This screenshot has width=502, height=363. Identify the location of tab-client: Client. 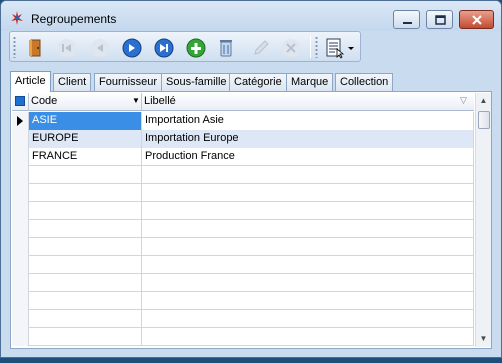
(72, 82).